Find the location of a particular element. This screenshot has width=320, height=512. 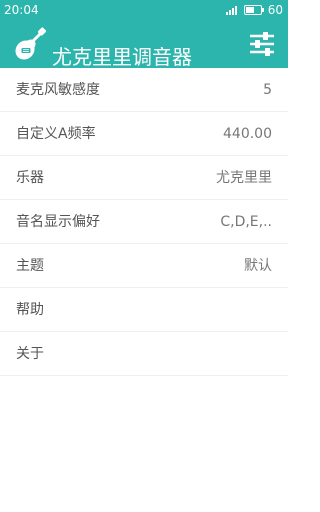

setting-mic-sensitivity: 麦克风敏感度 5 is located at coordinates (144, 90).